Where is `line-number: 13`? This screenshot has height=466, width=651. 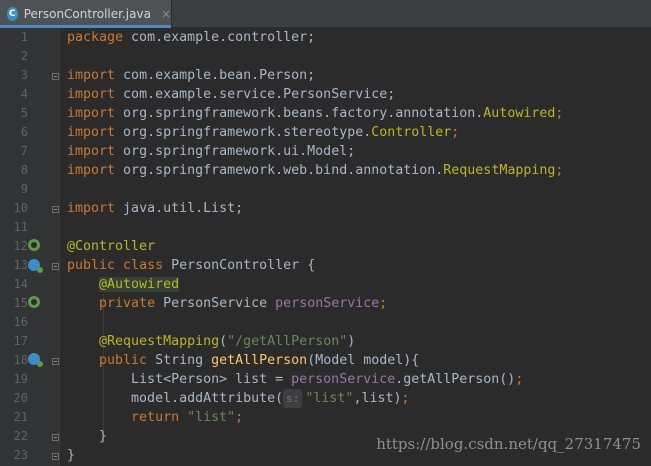 line-number: 13 is located at coordinates (20, 265).